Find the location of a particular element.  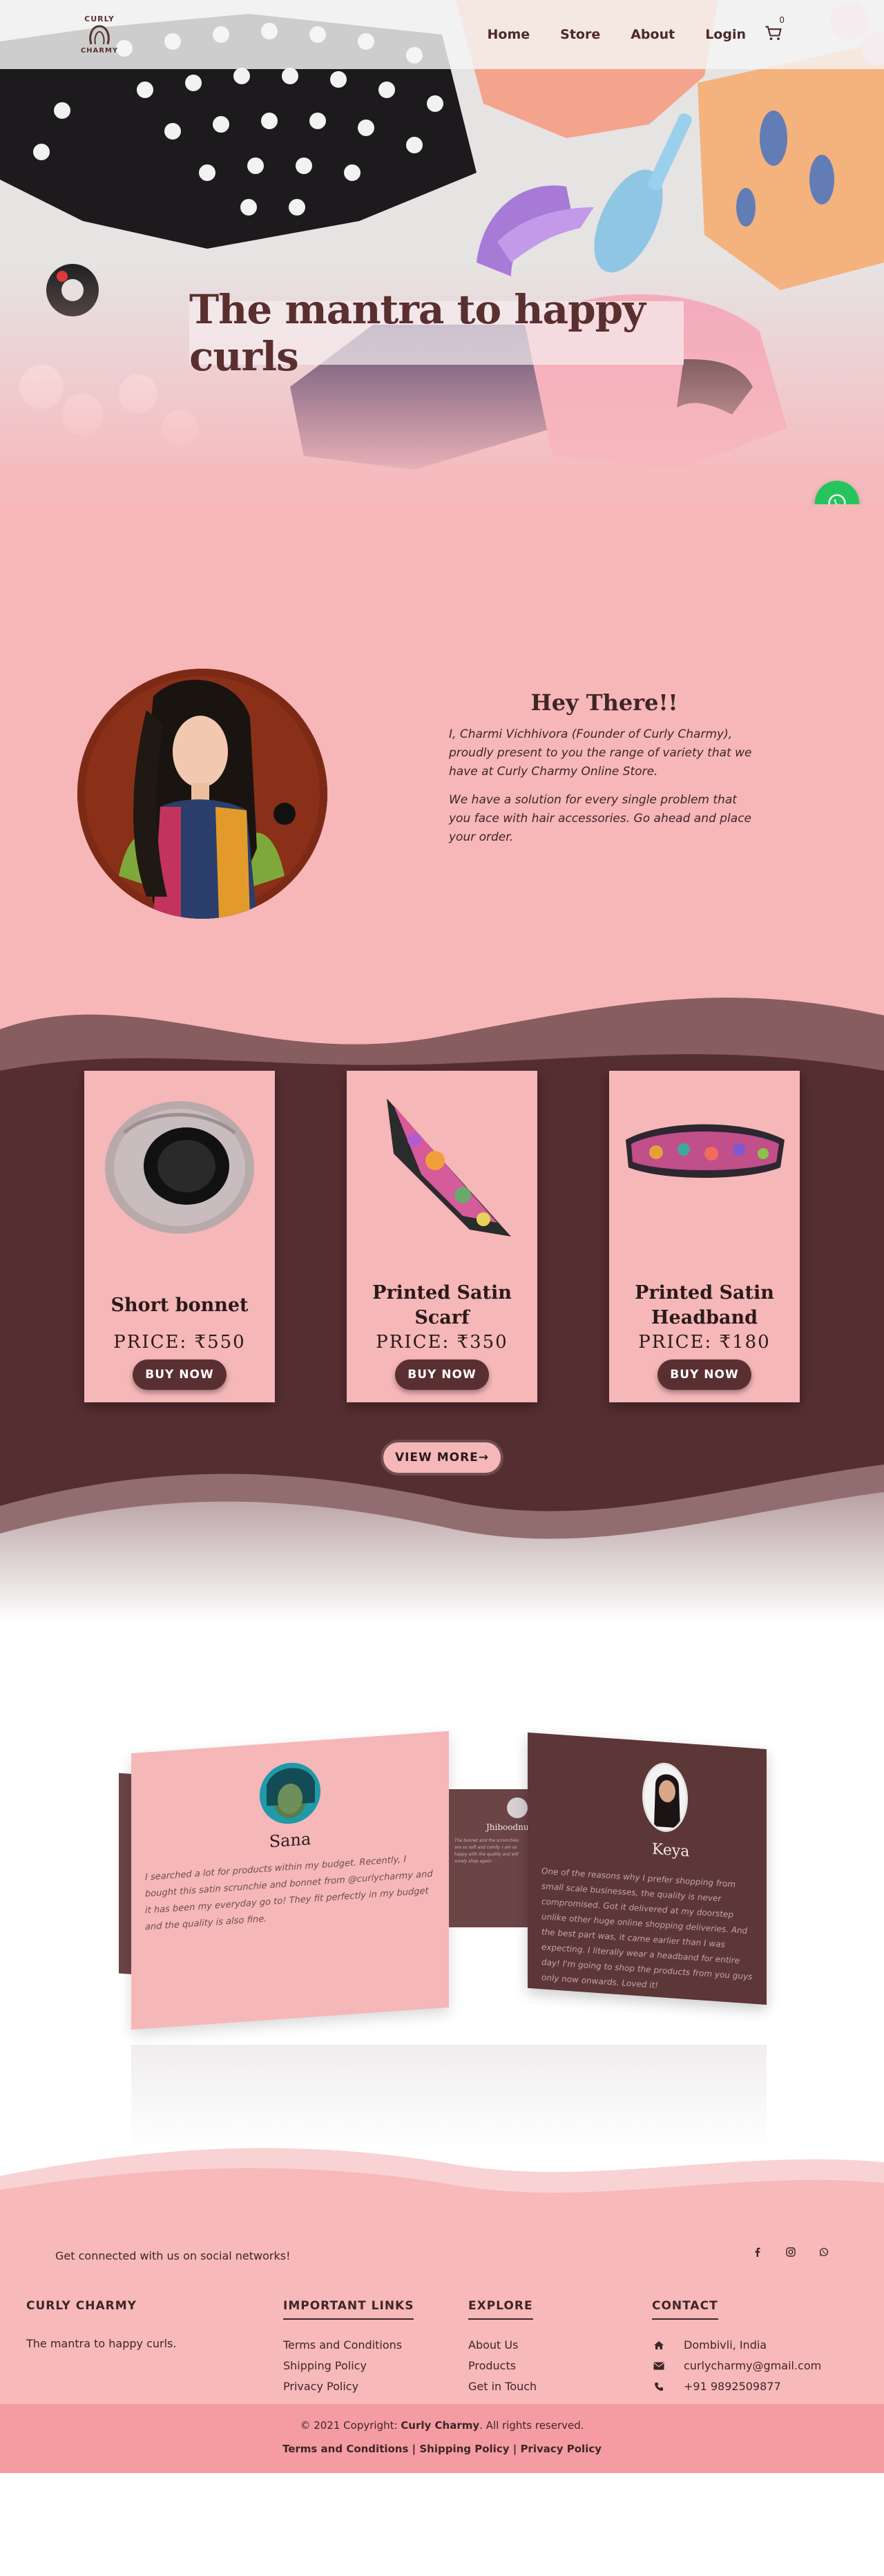

footer-contact-heading: CONTACT is located at coordinates (685, 2309).